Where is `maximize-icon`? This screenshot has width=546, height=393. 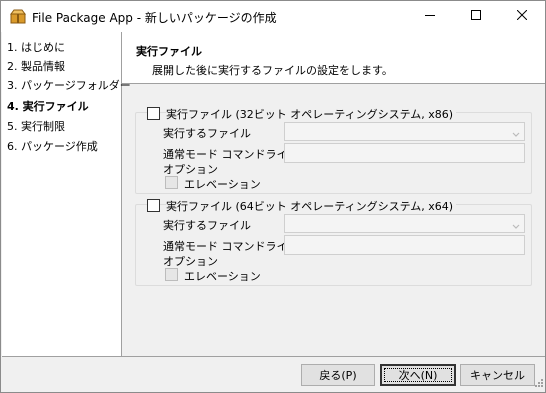 maximize-icon is located at coordinates (476, 16).